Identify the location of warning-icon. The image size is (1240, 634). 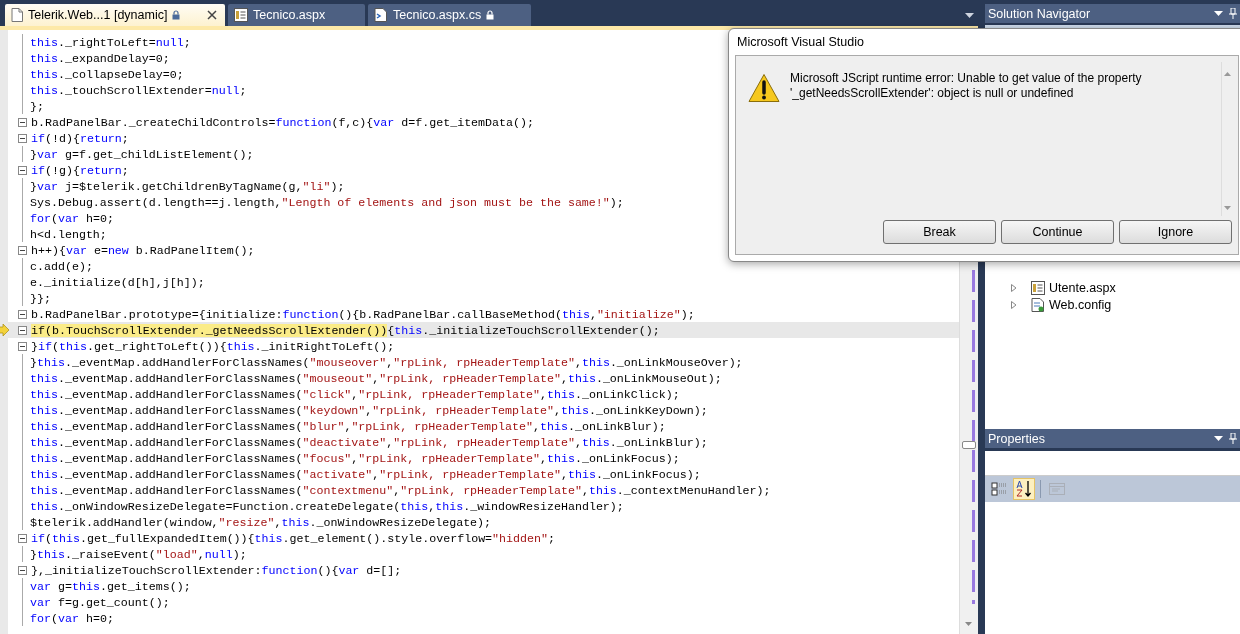
(764, 88).